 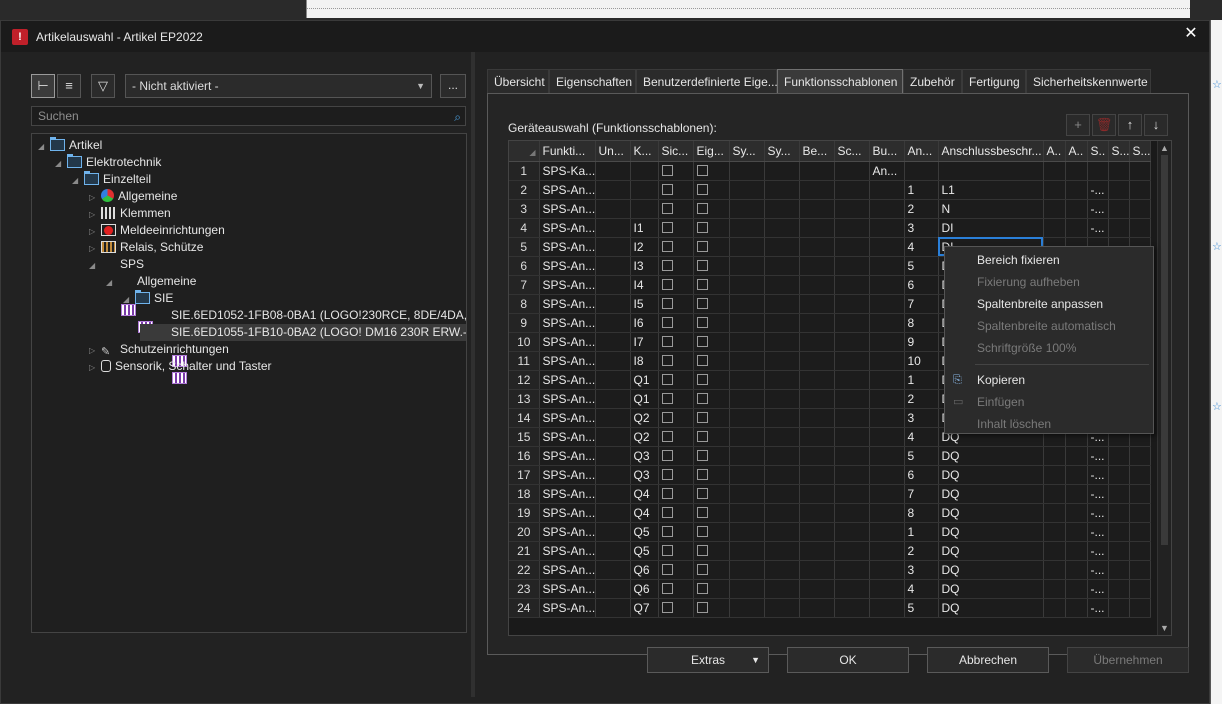 I want to click on row-number: 8, so click(x=524, y=304).